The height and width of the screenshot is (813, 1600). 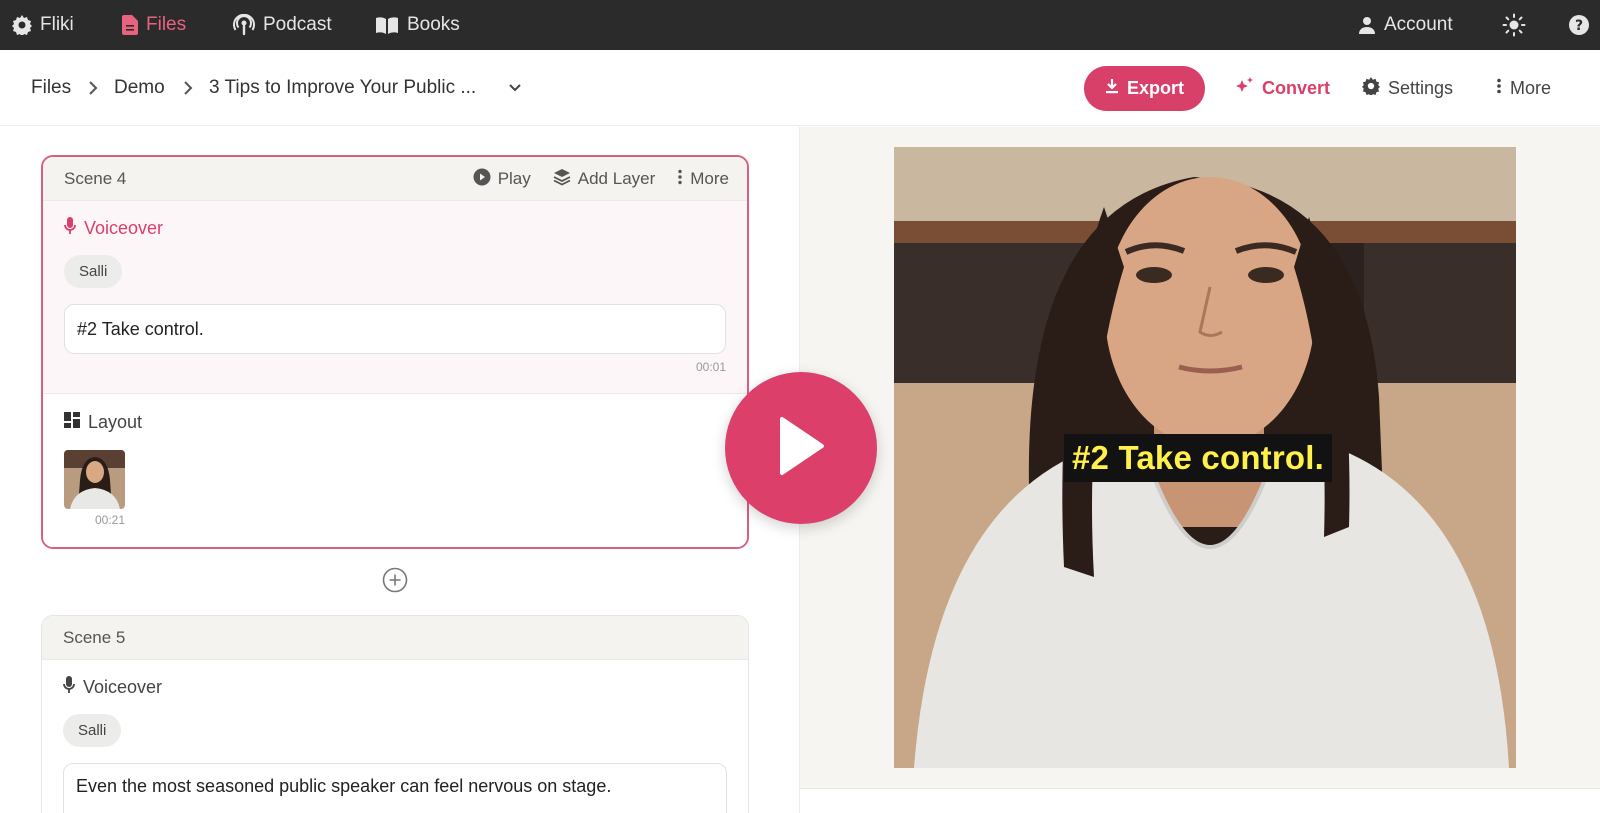 What do you see at coordinates (109, 520) in the screenshot?
I see `layout-duration: 00:21` at bounding box center [109, 520].